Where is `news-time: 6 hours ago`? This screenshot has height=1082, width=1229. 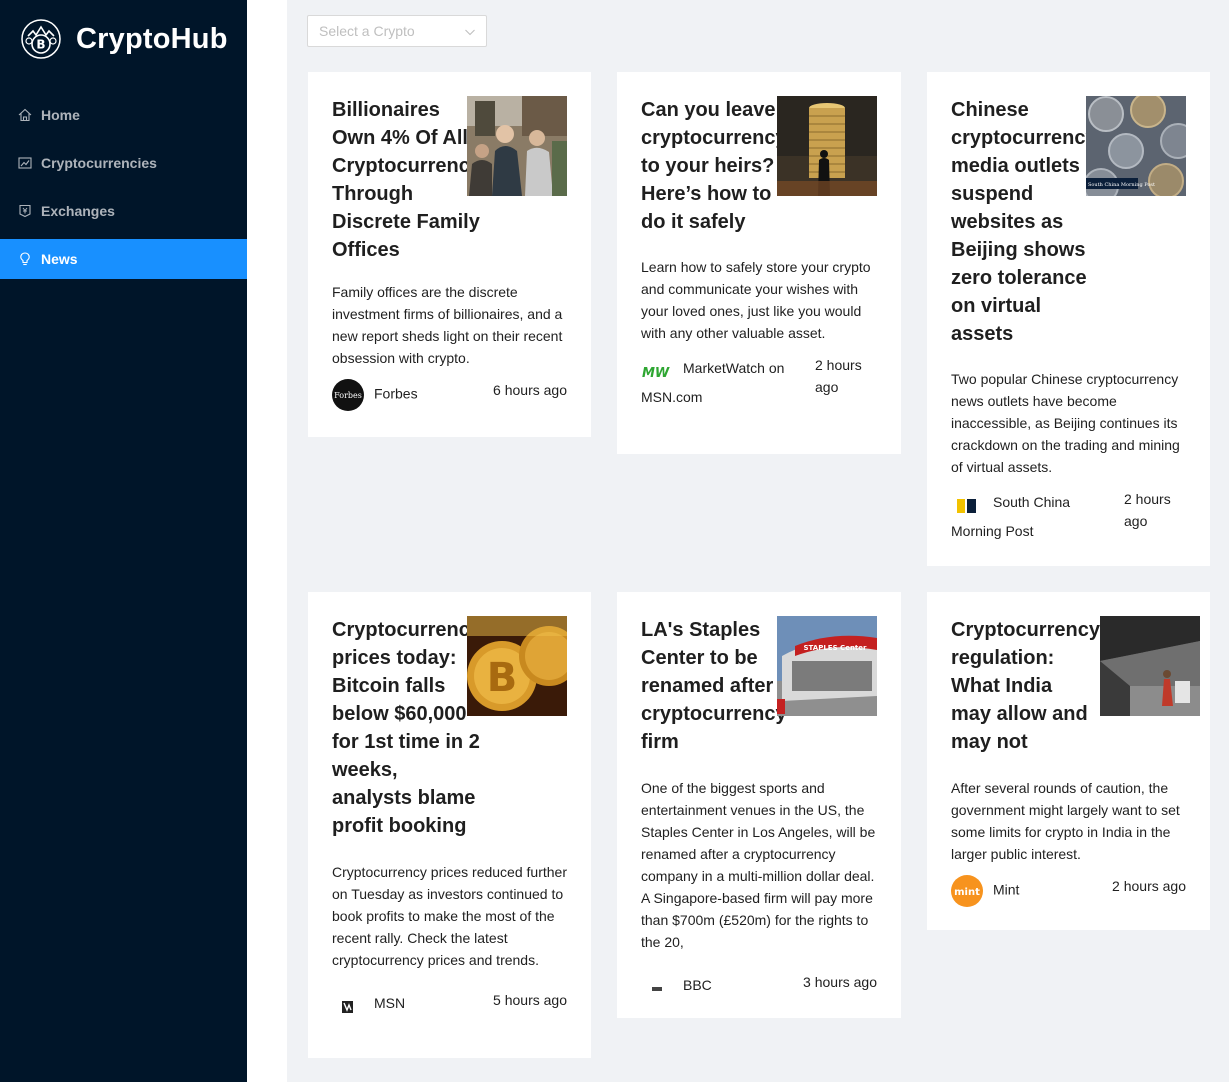 news-time: 6 hours ago is located at coordinates (530, 390).